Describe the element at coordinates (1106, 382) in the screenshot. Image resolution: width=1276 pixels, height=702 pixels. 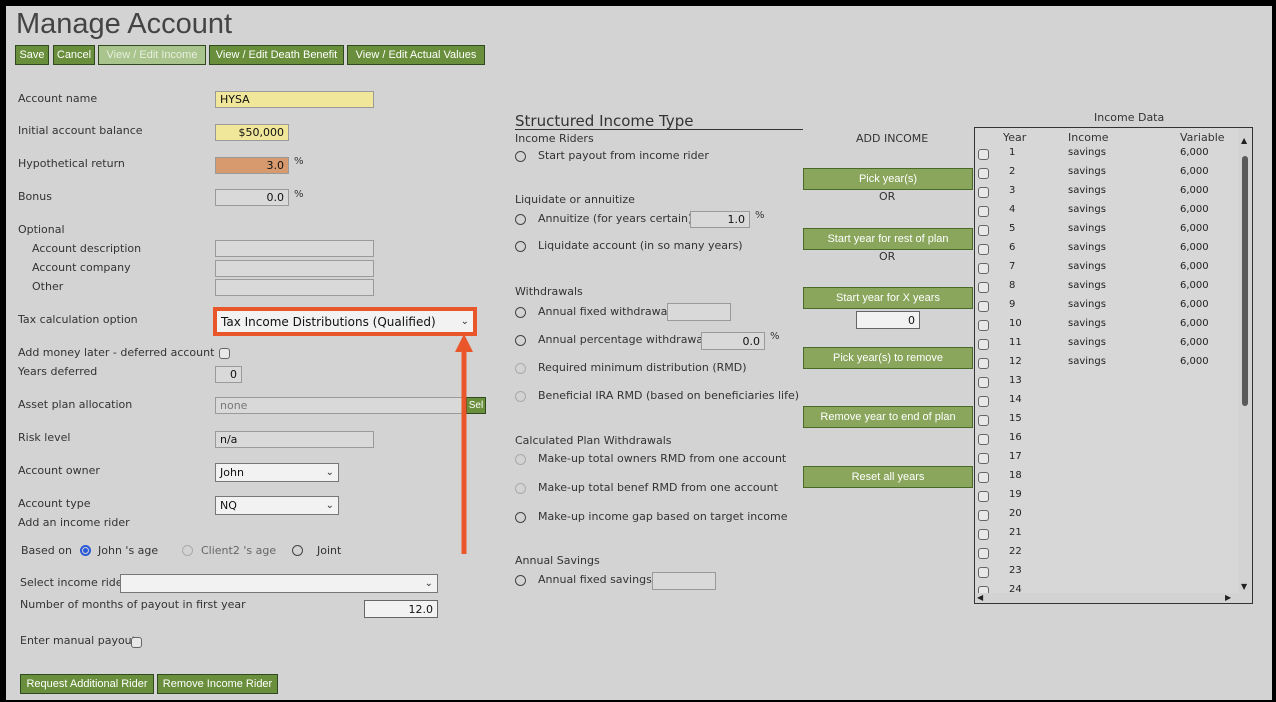
I see `table-row: 13` at that location.